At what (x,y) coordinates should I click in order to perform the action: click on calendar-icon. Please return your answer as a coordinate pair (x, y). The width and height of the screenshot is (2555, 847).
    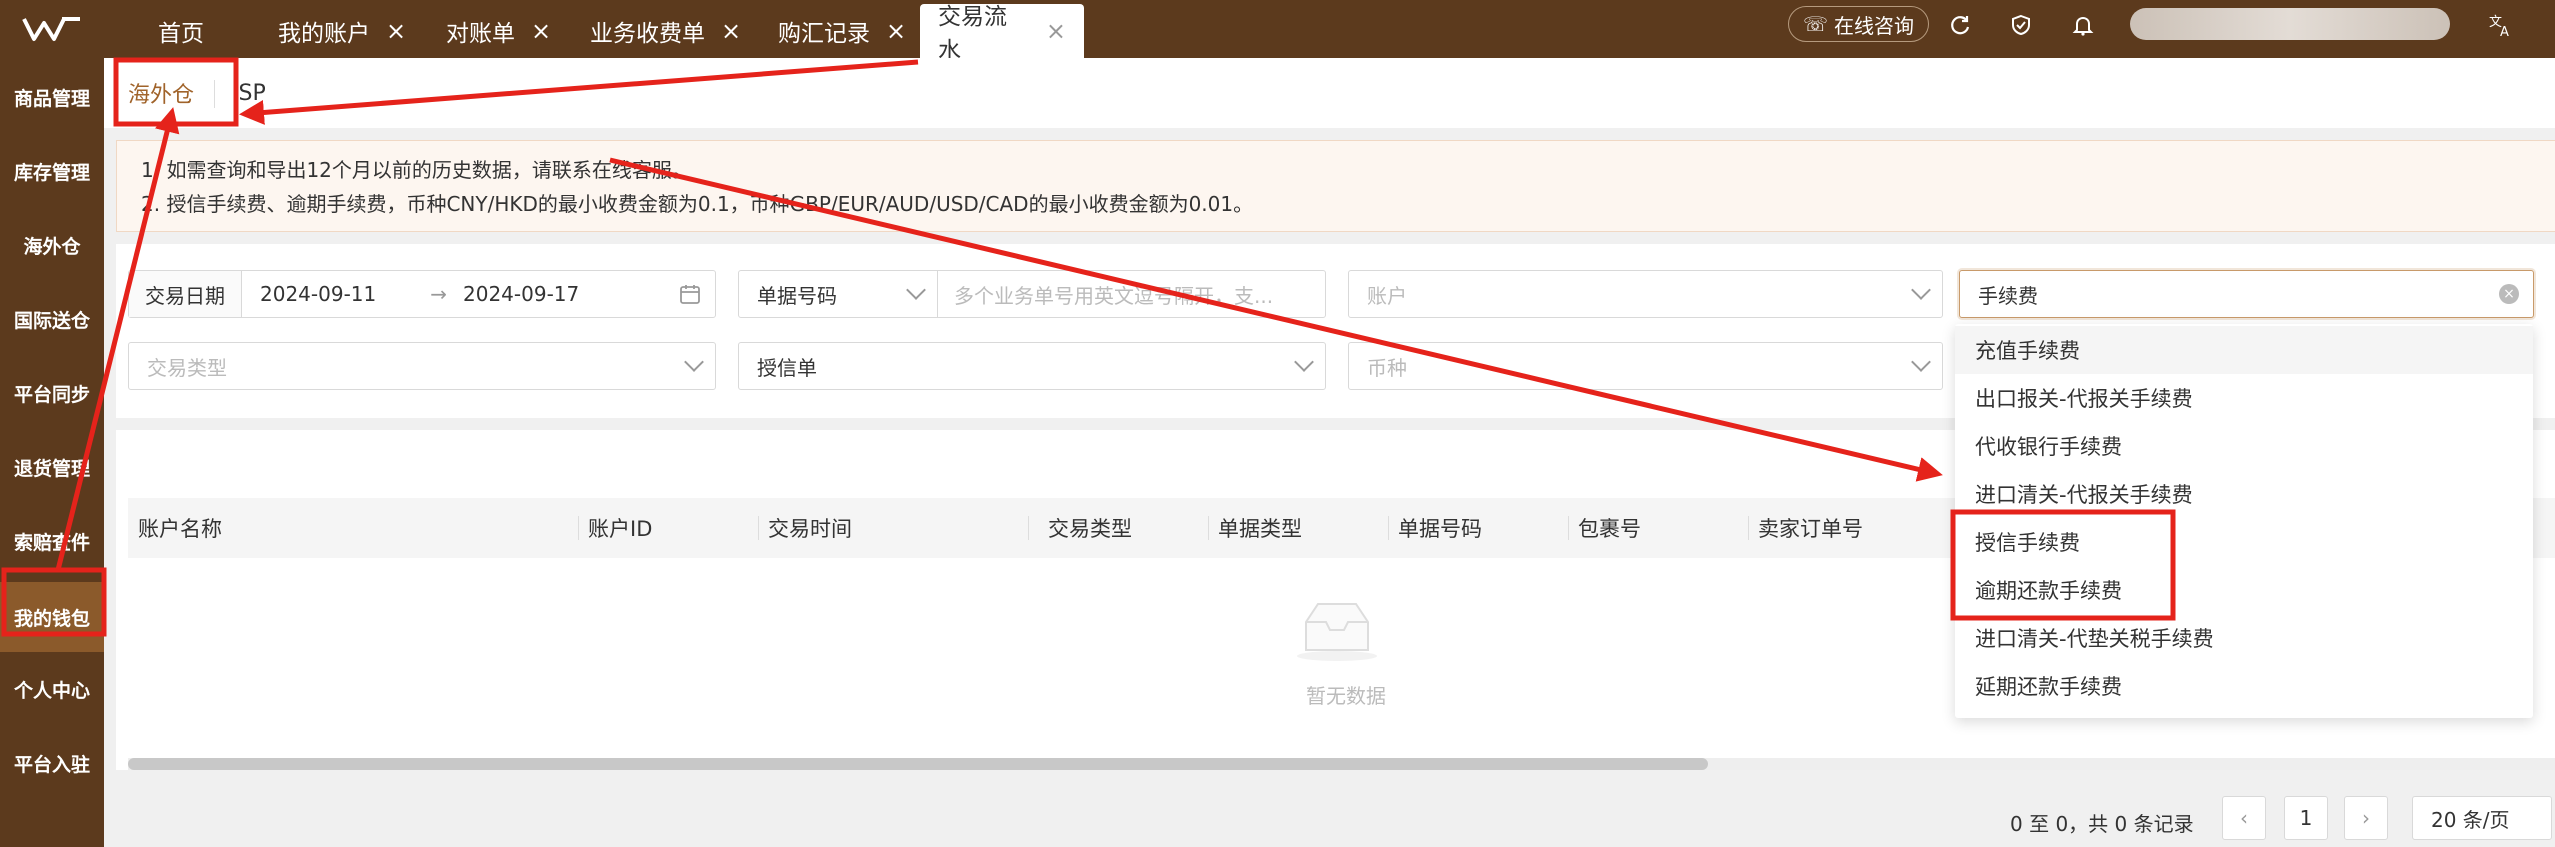
    Looking at the image, I should click on (690, 296).